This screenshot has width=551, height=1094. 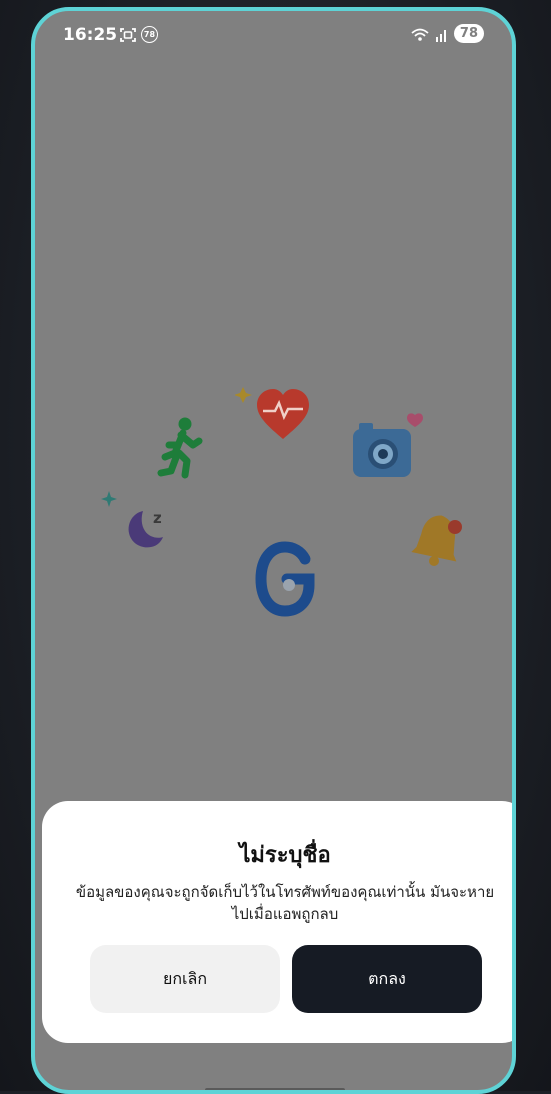 I want to click on heart-rate-icon, so click(x=272, y=413).